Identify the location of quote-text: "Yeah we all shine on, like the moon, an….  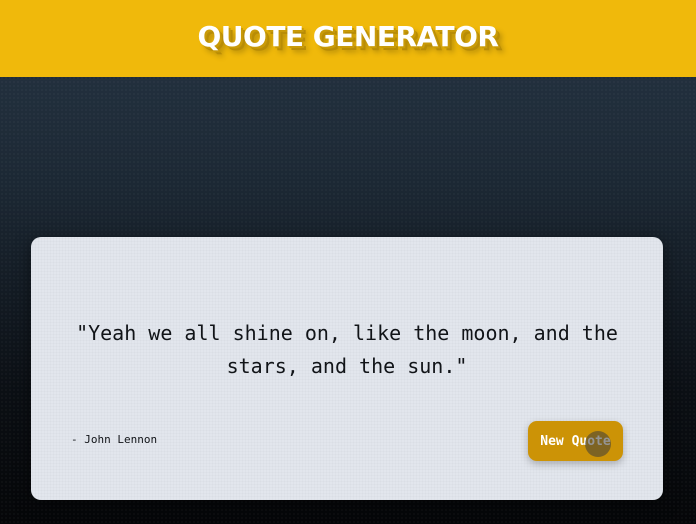
(347, 349).